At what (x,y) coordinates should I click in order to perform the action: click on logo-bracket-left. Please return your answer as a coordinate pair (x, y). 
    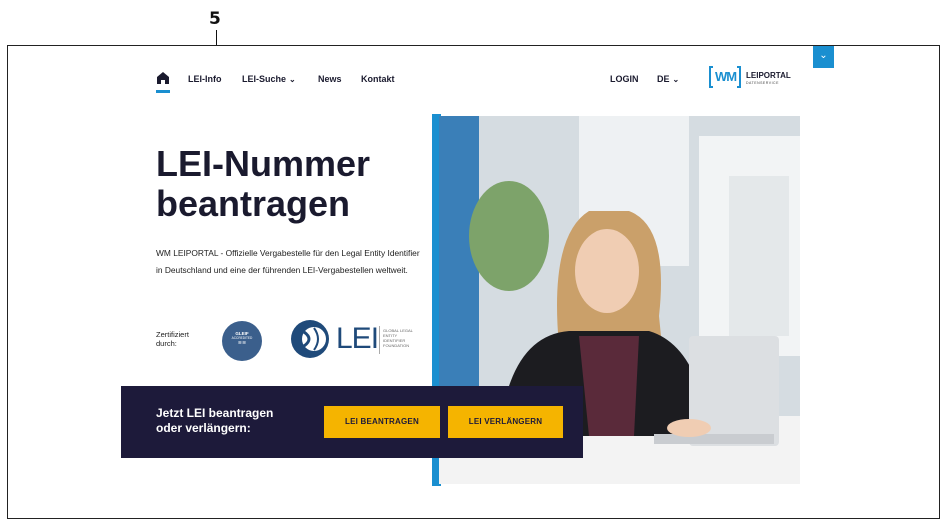
    Looking at the image, I should click on (711, 77).